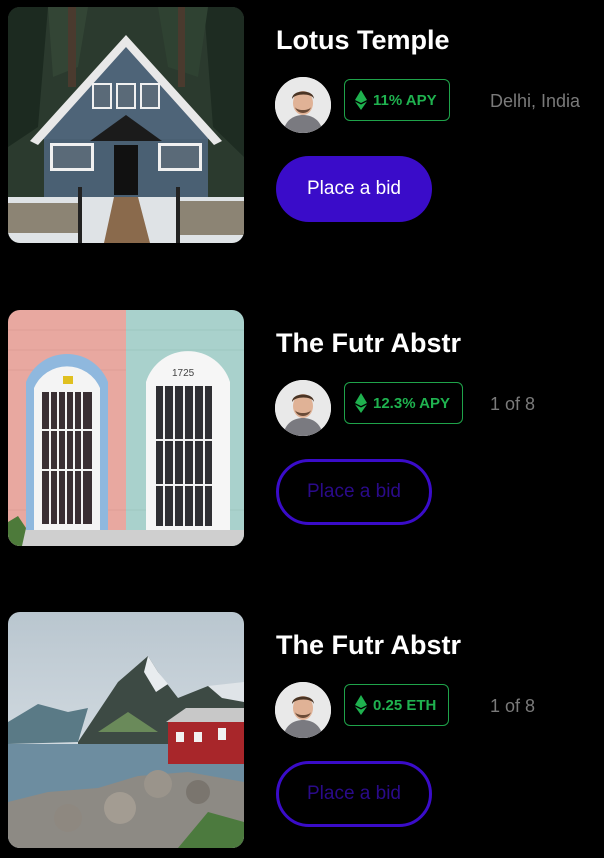  I want to click on listing-location: Delhi, India, so click(535, 101).